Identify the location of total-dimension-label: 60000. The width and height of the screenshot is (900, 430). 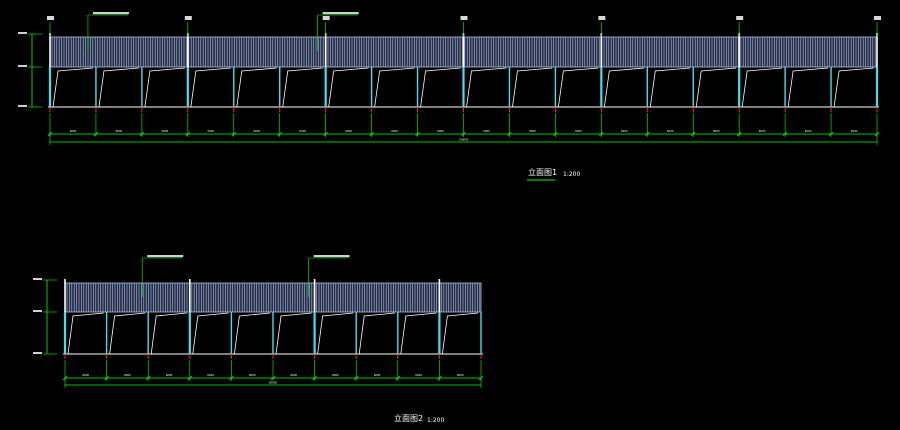
(273, 383).